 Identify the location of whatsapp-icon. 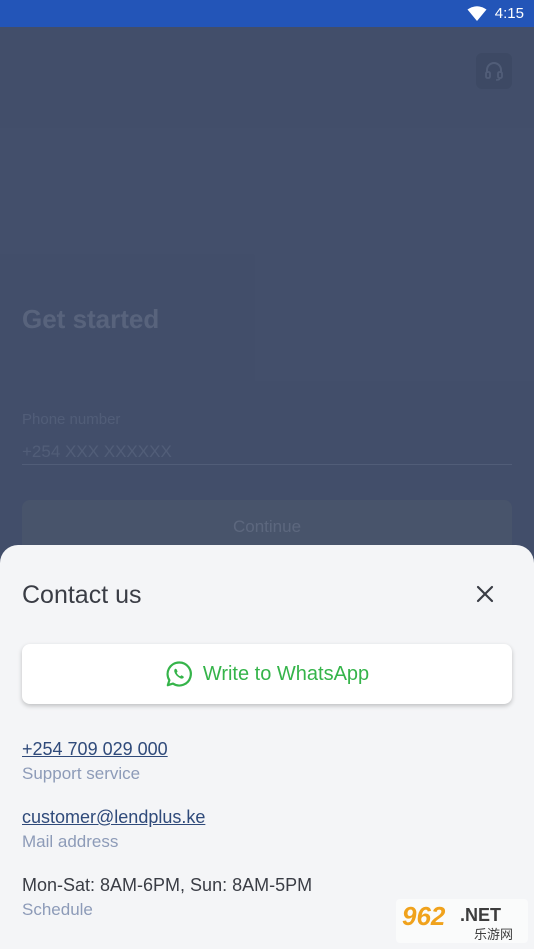
(179, 674).